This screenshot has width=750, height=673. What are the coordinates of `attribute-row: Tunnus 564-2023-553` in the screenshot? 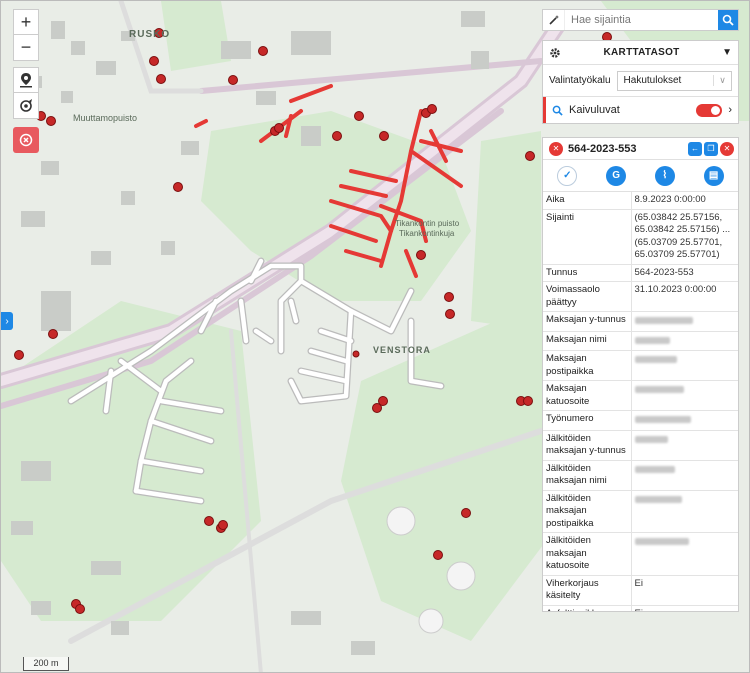 It's located at (640, 273).